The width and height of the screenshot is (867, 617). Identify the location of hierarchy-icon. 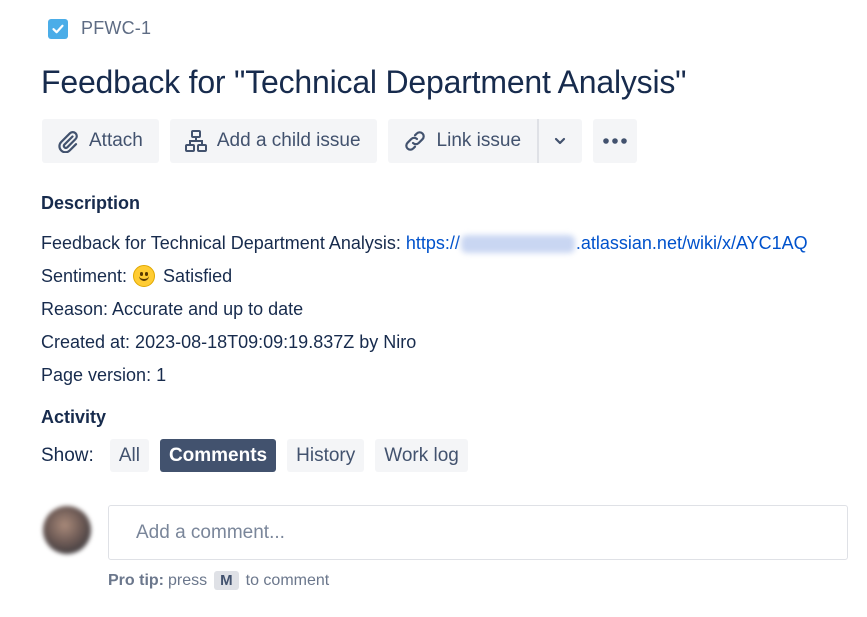
(196, 141).